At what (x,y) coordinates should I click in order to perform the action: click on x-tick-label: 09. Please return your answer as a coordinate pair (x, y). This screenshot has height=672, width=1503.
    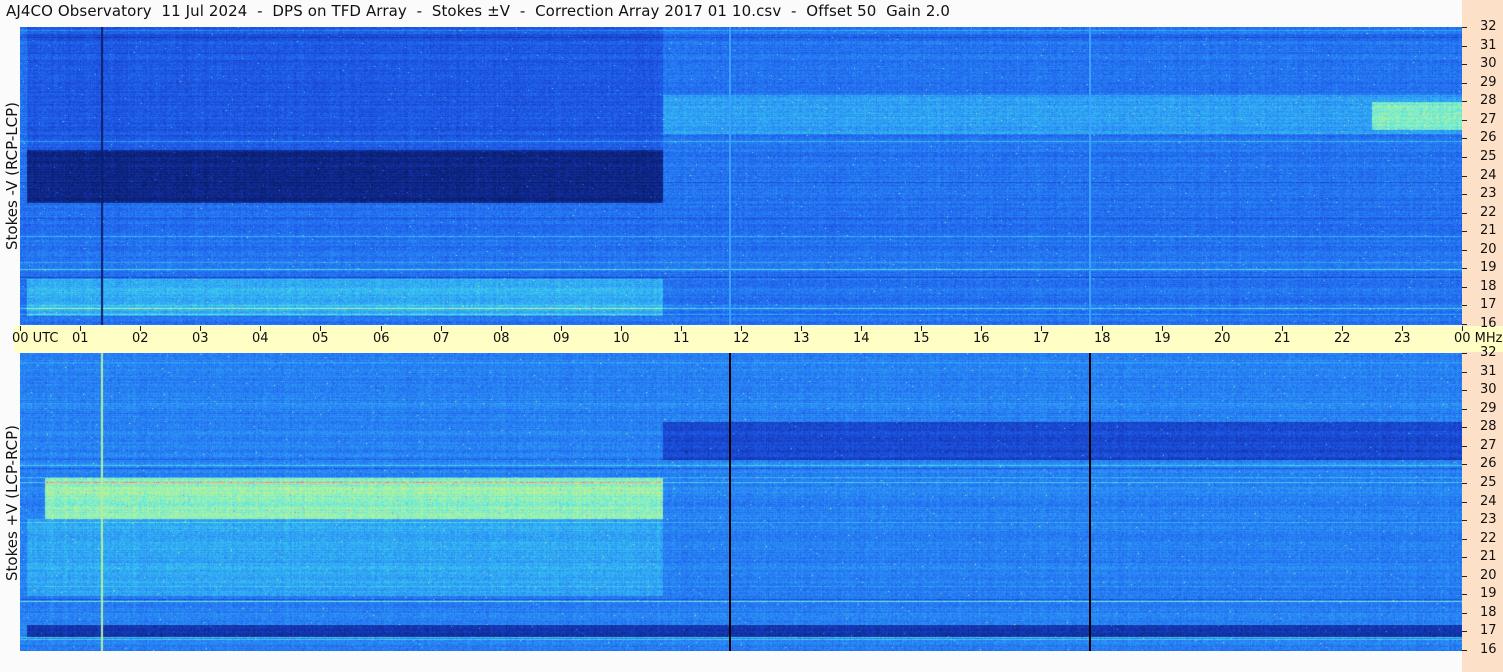
    Looking at the image, I should click on (561, 338).